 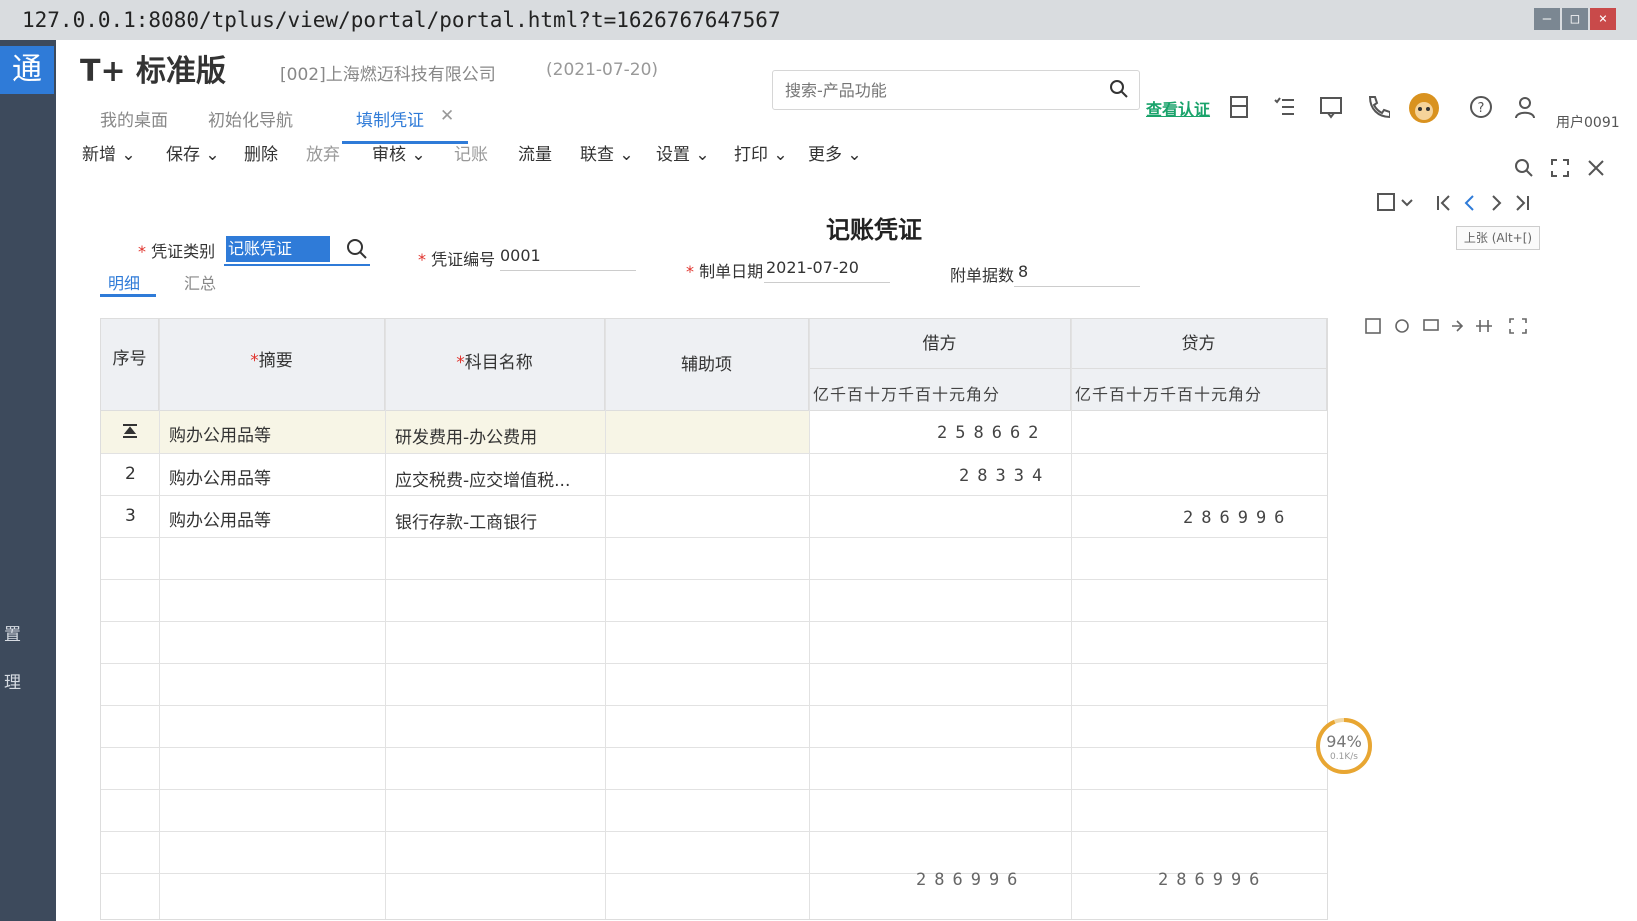 What do you see at coordinates (991, 433) in the screenshot?
I see `row-debit: 258662` at bounding box center [991, 433].